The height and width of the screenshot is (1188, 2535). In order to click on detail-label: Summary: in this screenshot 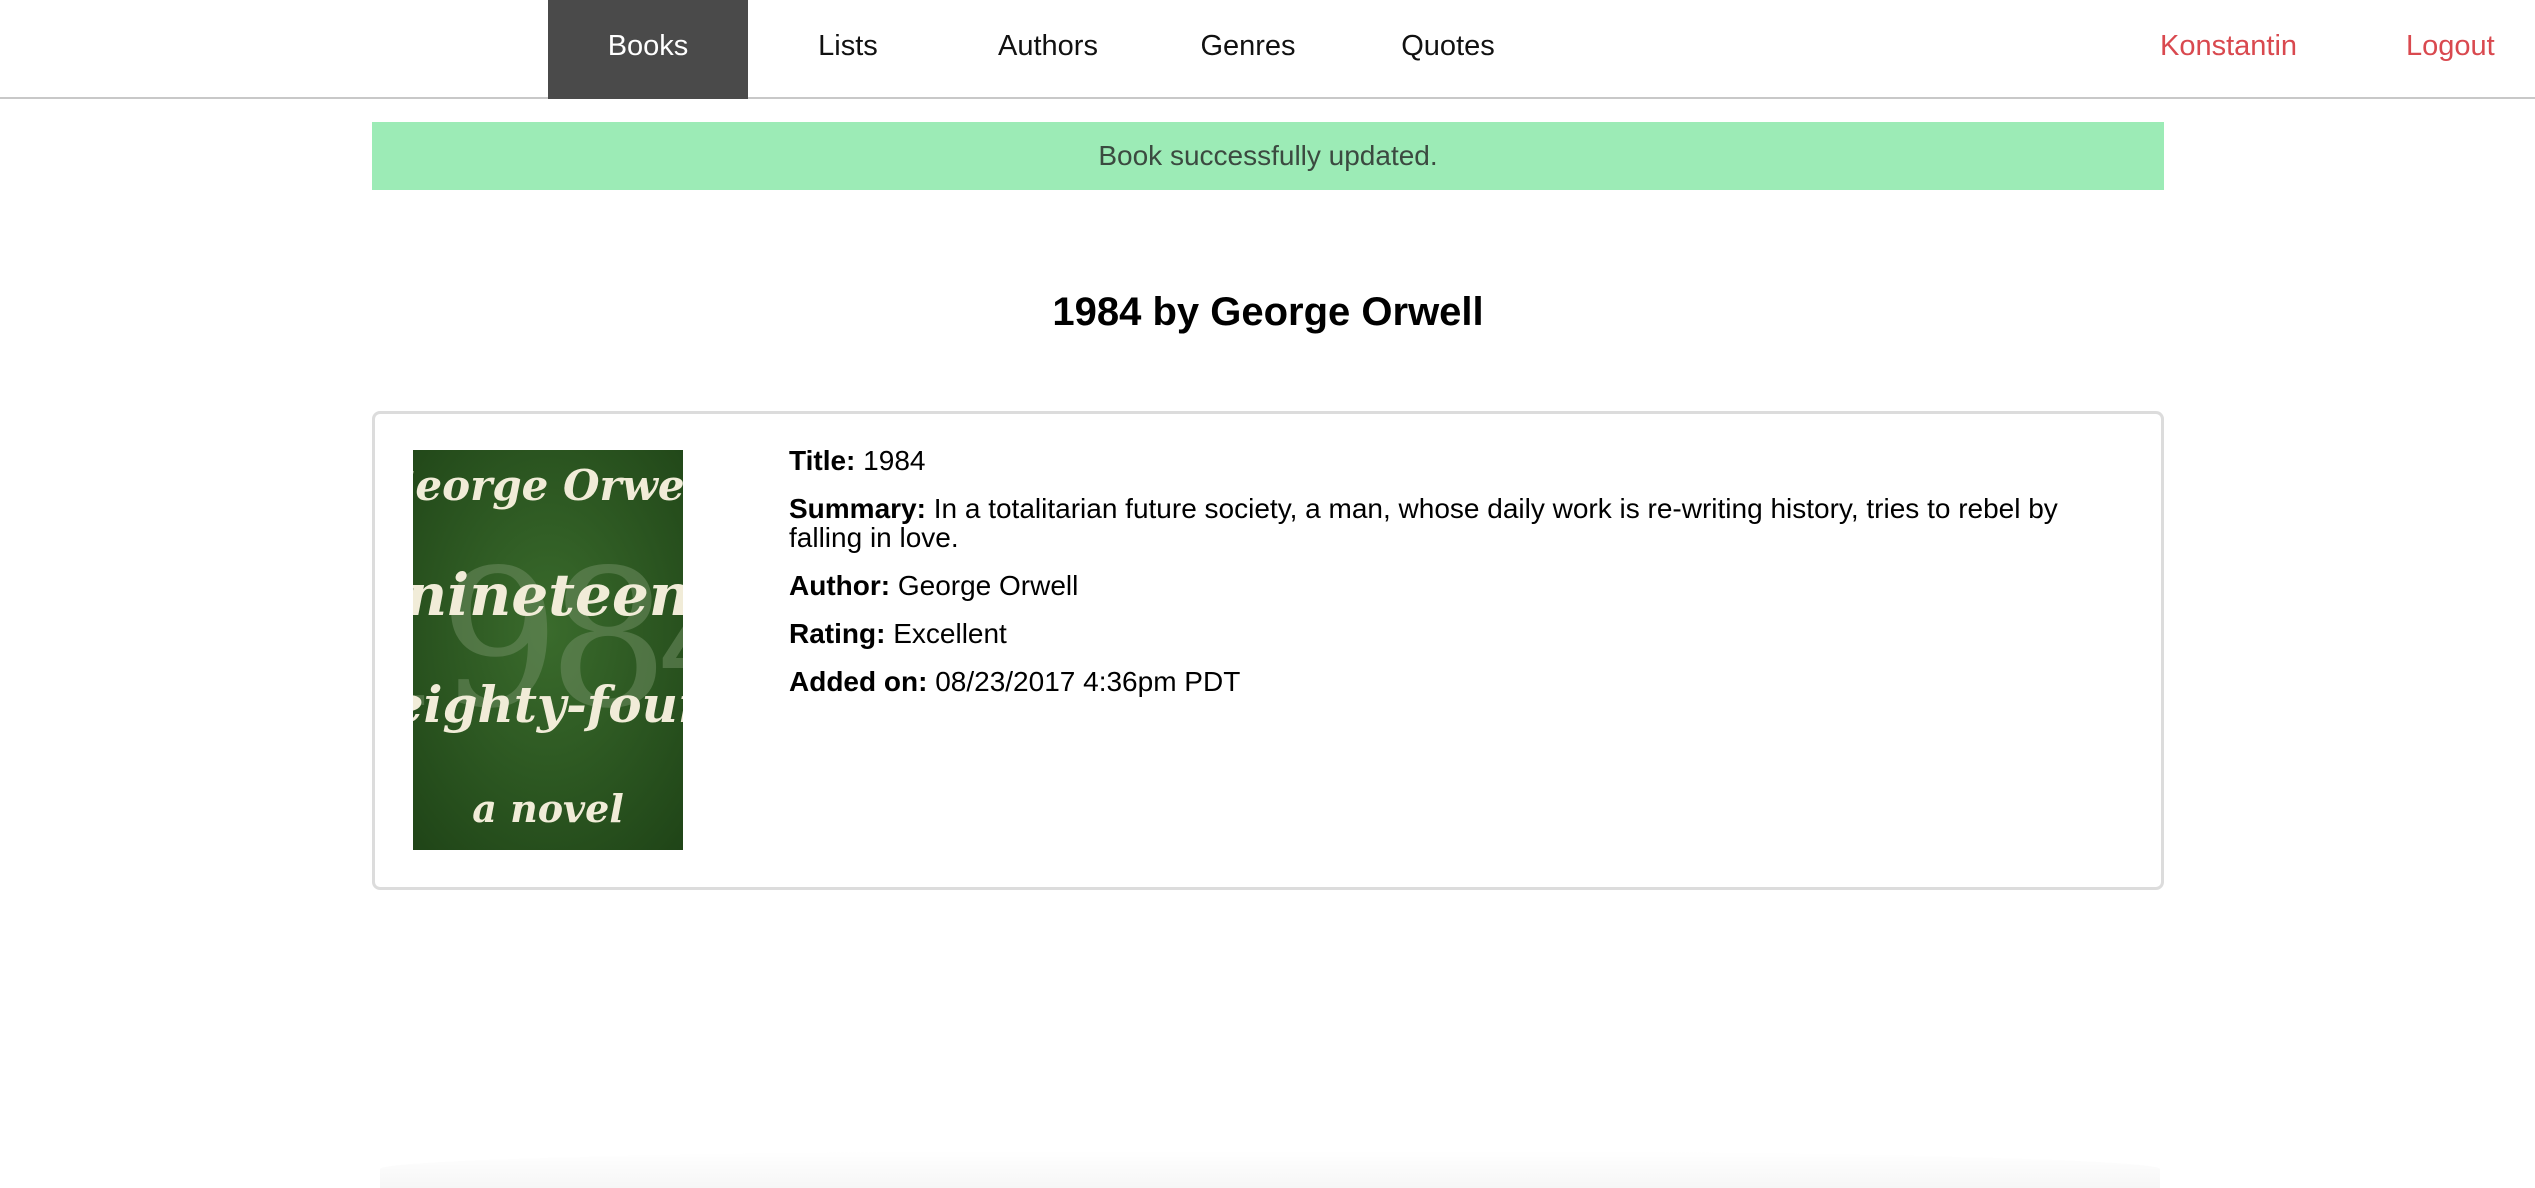, I will do `click(857, 508)`.